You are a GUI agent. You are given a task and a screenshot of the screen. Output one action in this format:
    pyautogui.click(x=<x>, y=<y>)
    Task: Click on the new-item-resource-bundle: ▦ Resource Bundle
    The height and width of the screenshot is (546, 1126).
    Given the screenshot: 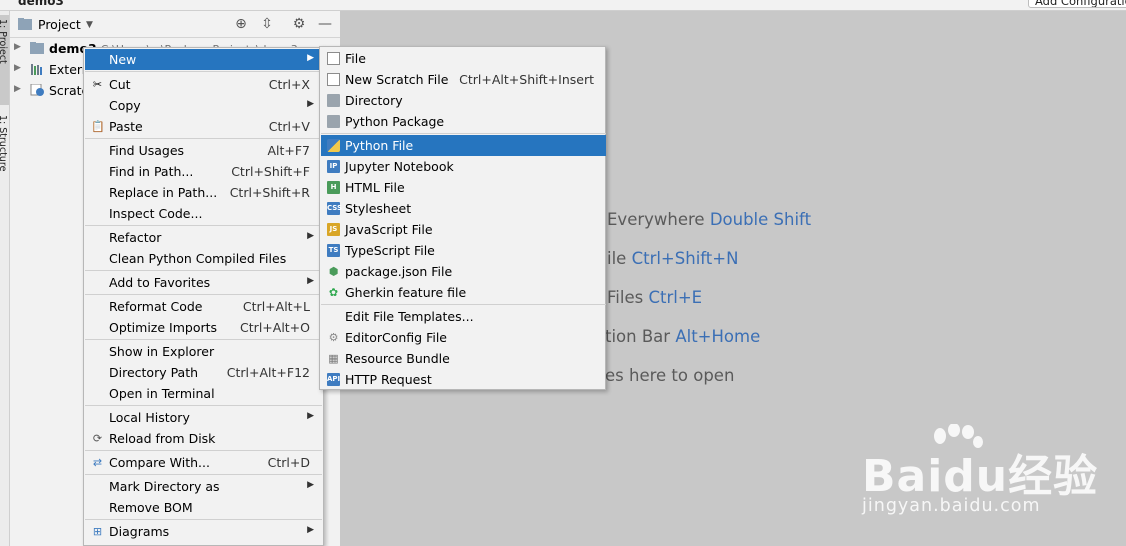 What is the action you would take?
    pyautogui.click(x=463, y=358)
    